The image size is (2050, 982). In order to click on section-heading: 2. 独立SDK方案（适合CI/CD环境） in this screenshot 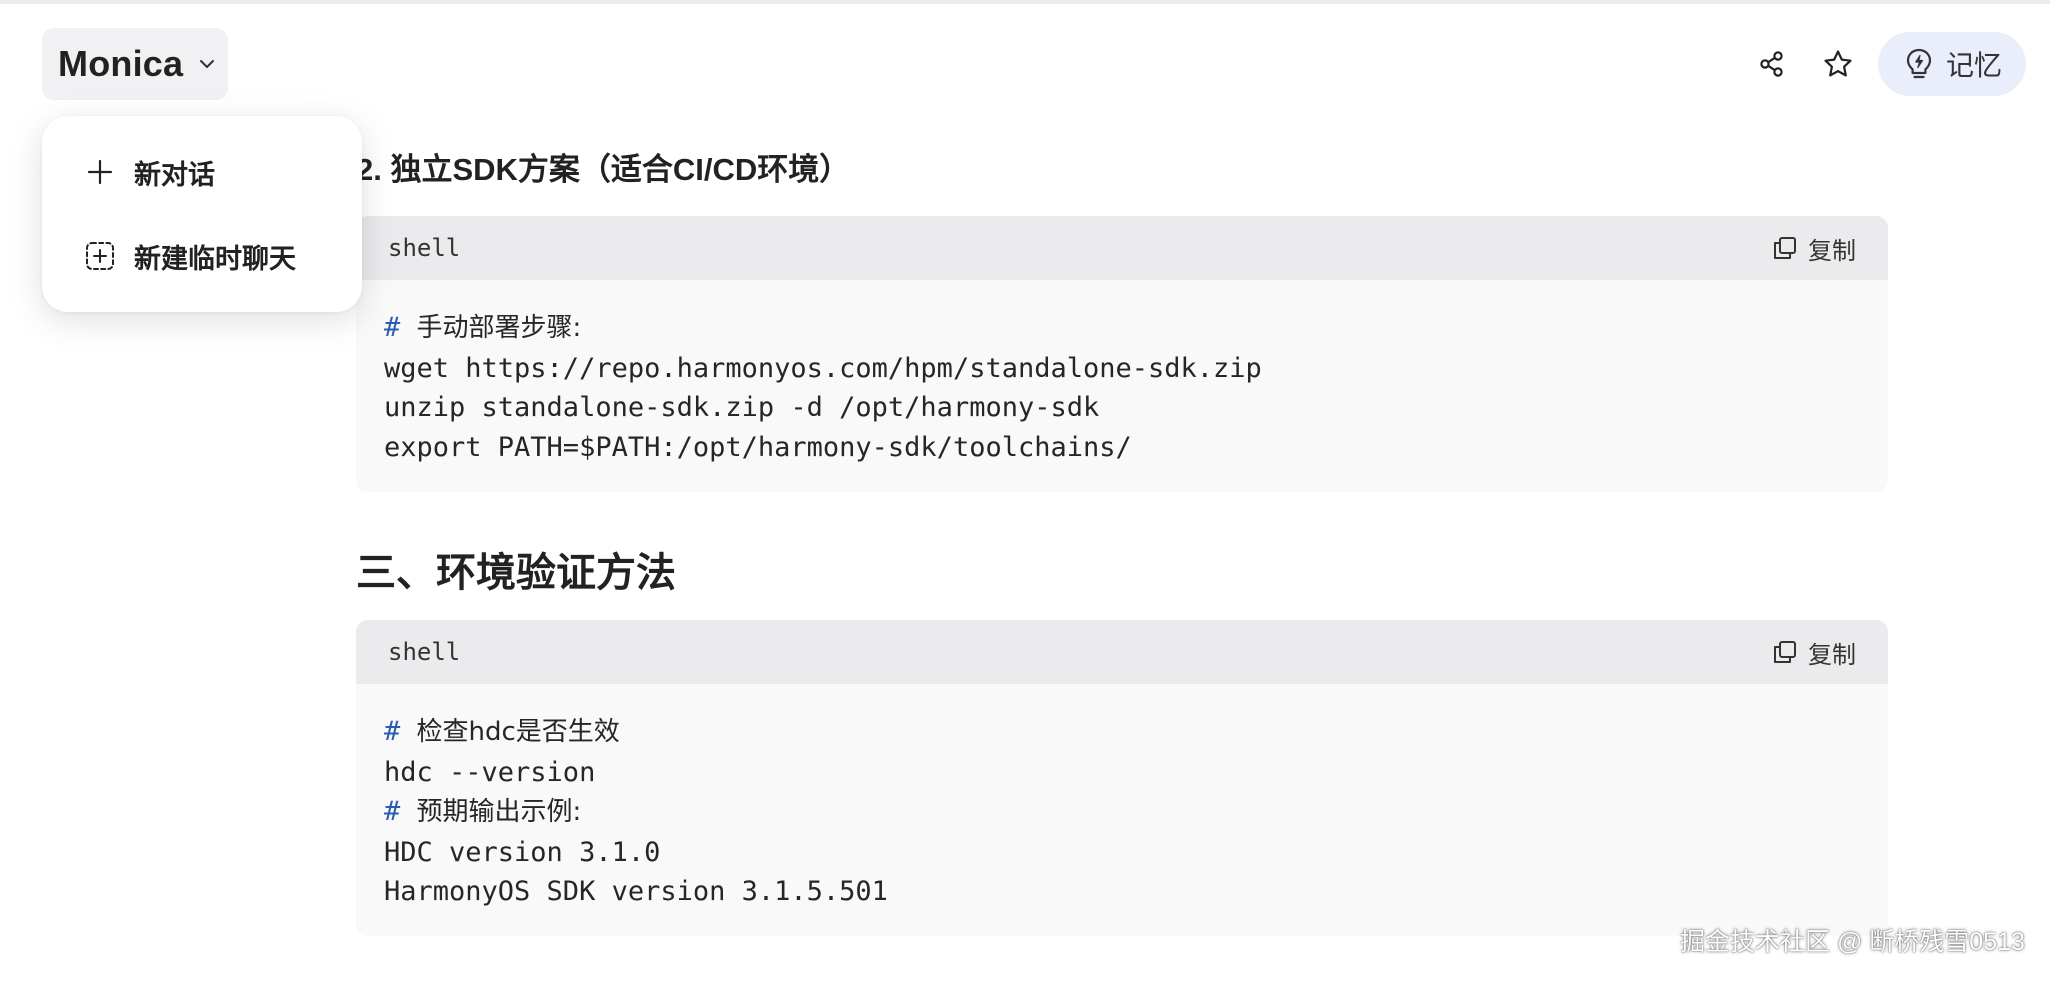, I will do `click(603, 169)`.